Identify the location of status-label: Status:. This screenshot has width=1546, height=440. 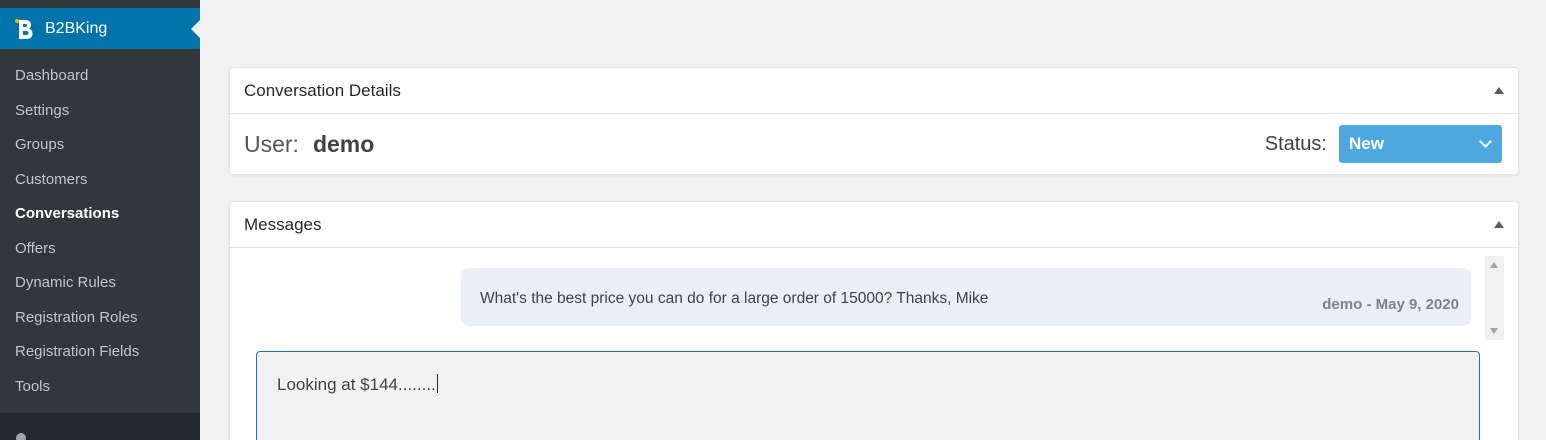
(1295, 143).